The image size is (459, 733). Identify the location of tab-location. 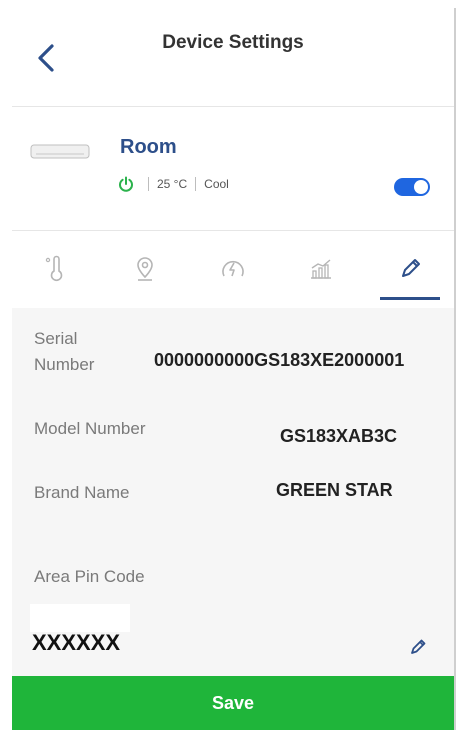
(144, 269).